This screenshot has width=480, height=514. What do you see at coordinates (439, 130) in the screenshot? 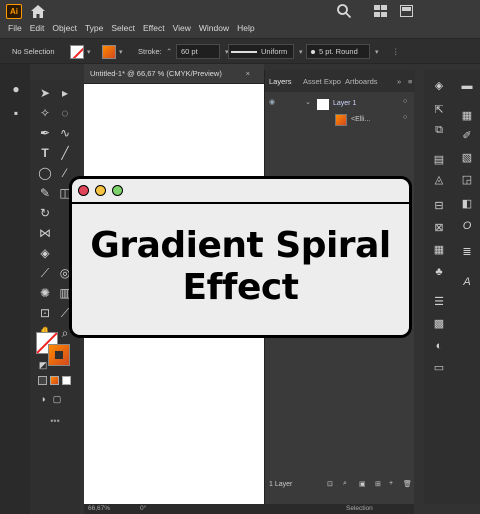
I see `artboards-panel-icon: ⧉` at bounding box center [439, 130].